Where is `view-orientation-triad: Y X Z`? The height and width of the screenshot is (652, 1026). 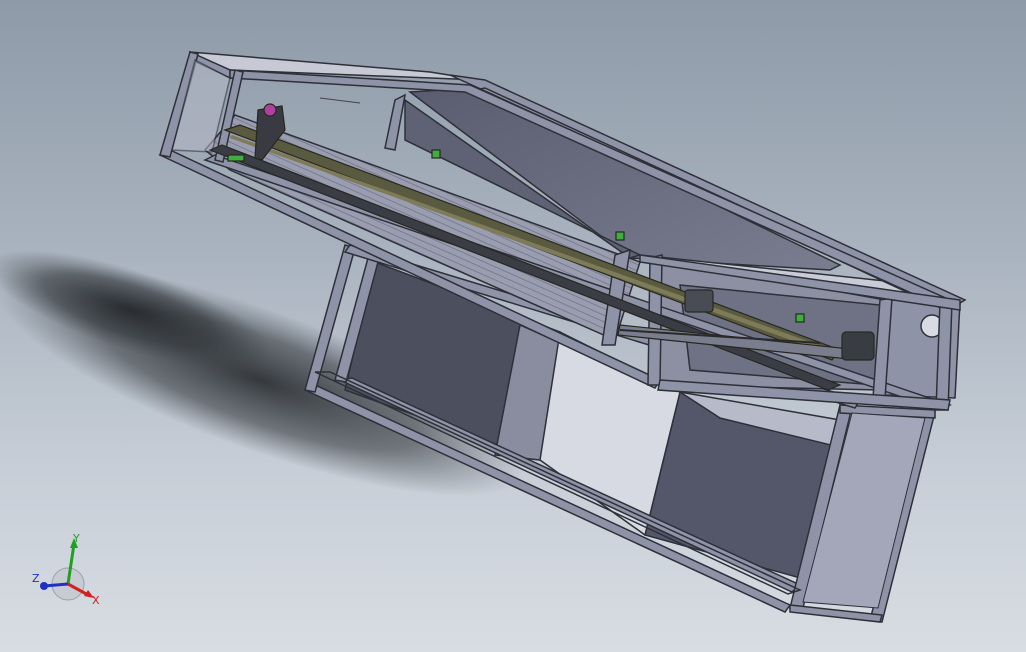 view-orientation-triad: Y X Z is located at coordinates (66, 569).